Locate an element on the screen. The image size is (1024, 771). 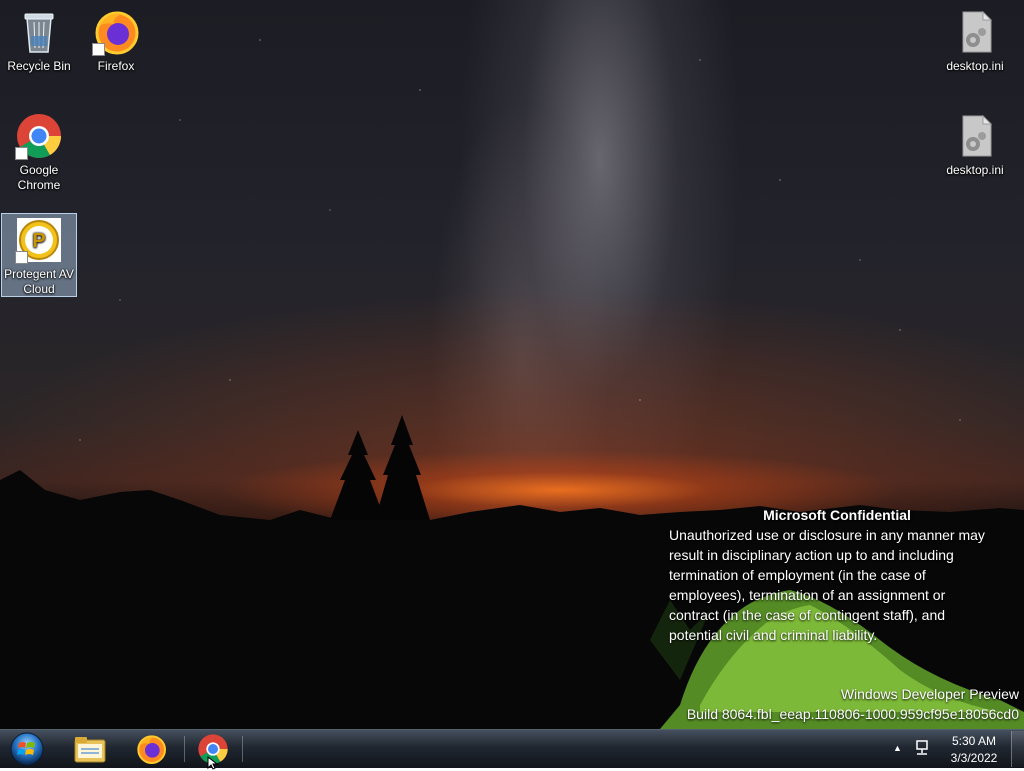
protegent-icon: P is located at coordinates (39, 240).